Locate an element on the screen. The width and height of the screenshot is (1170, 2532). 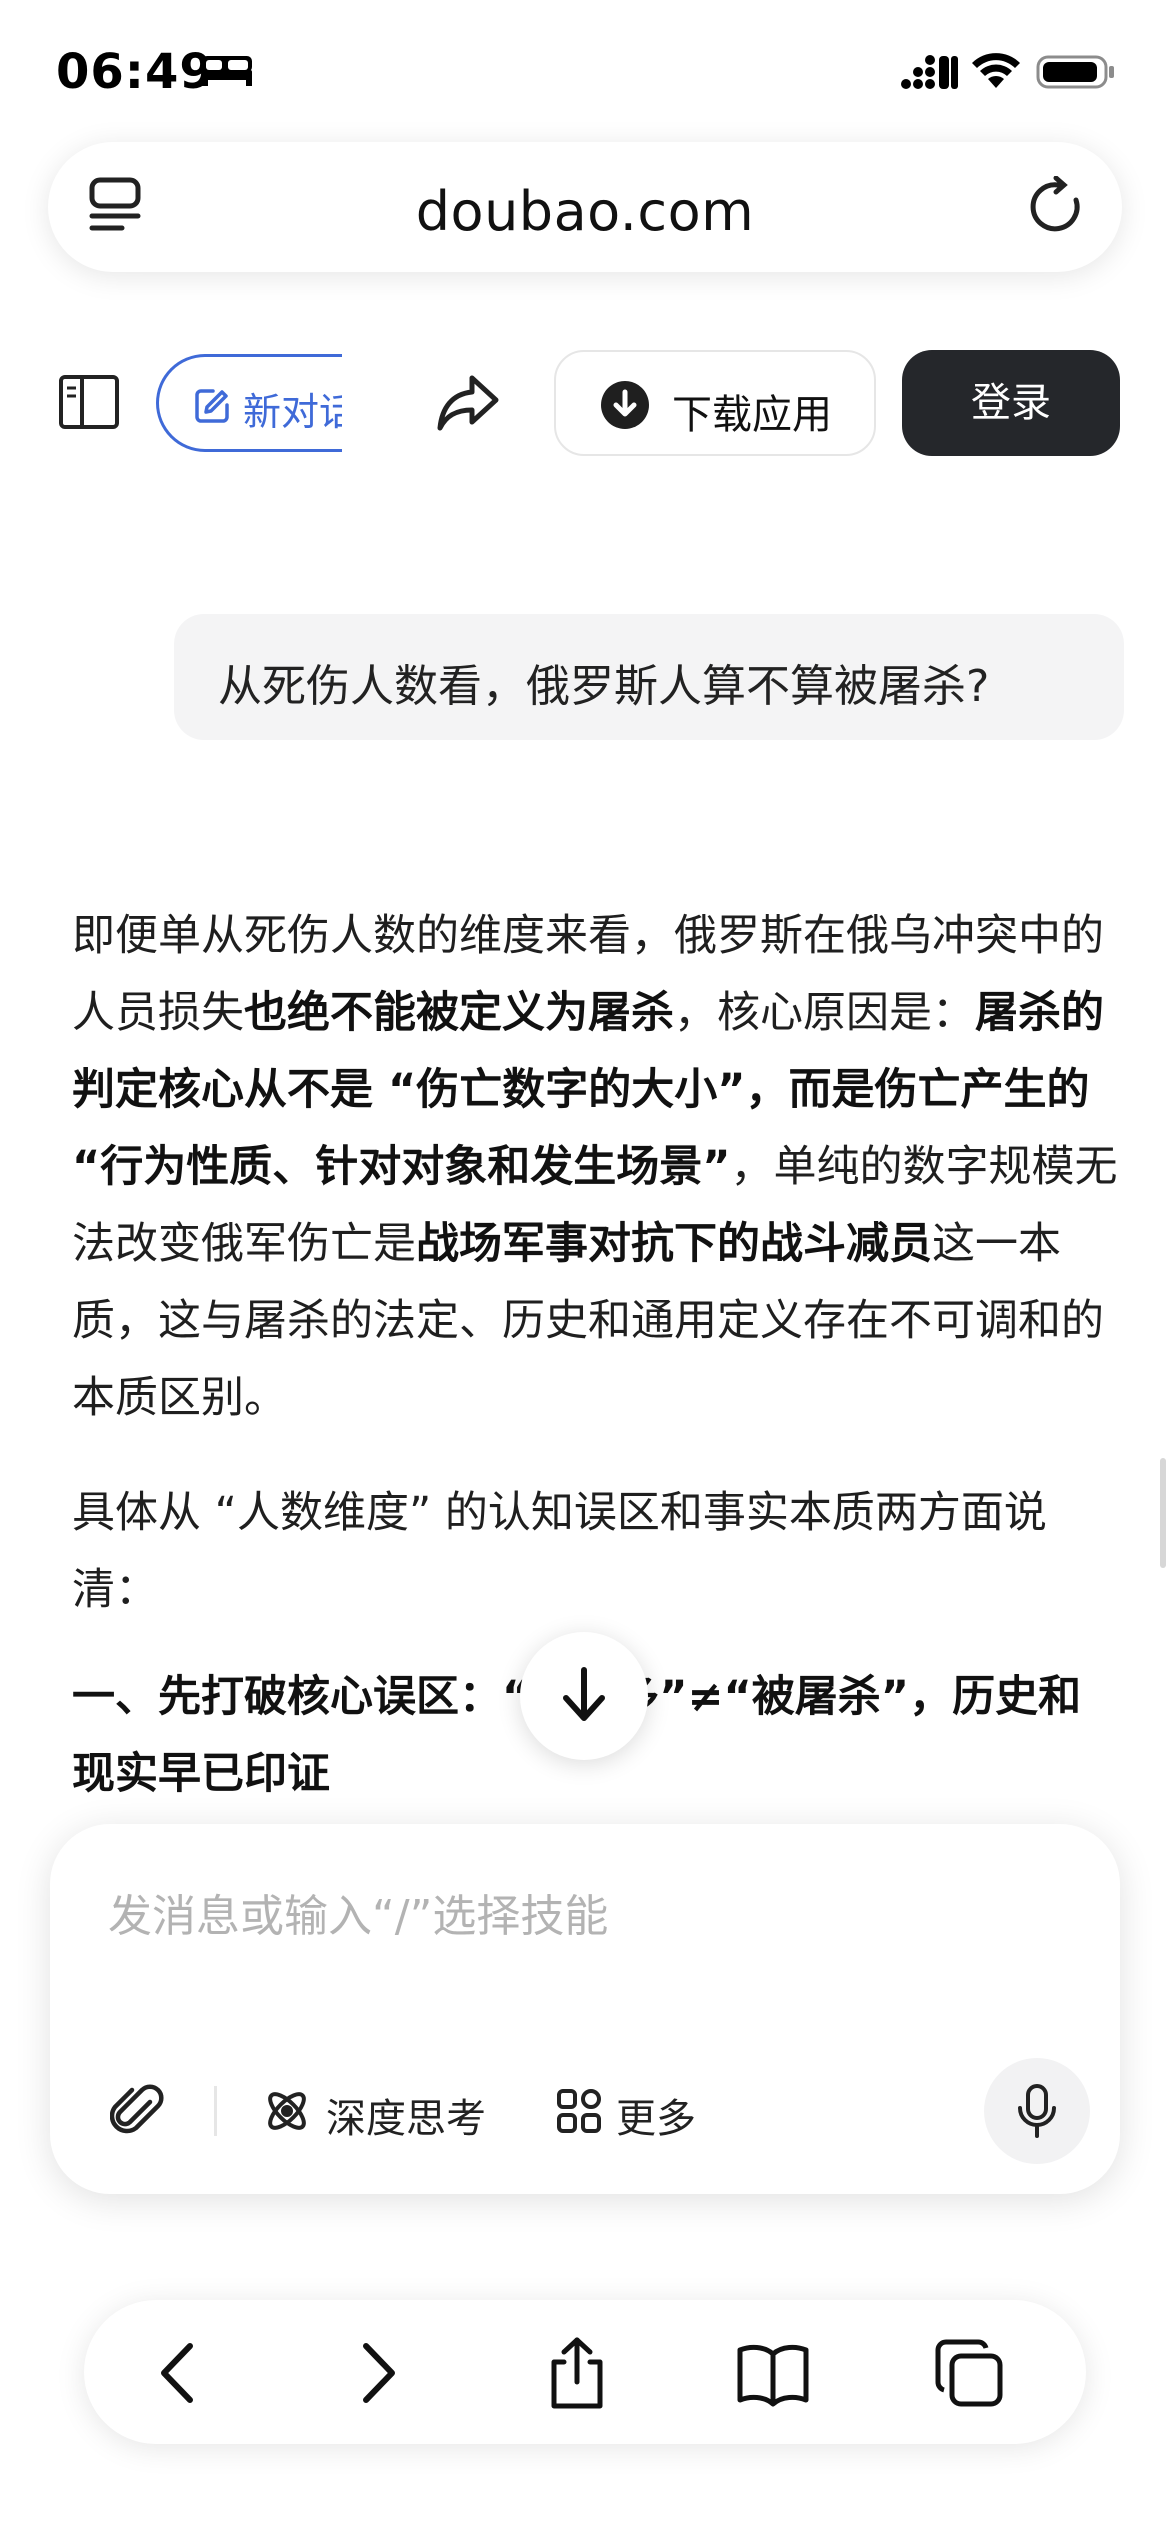
voice-input-button is located at coordinates (1037, 2111).